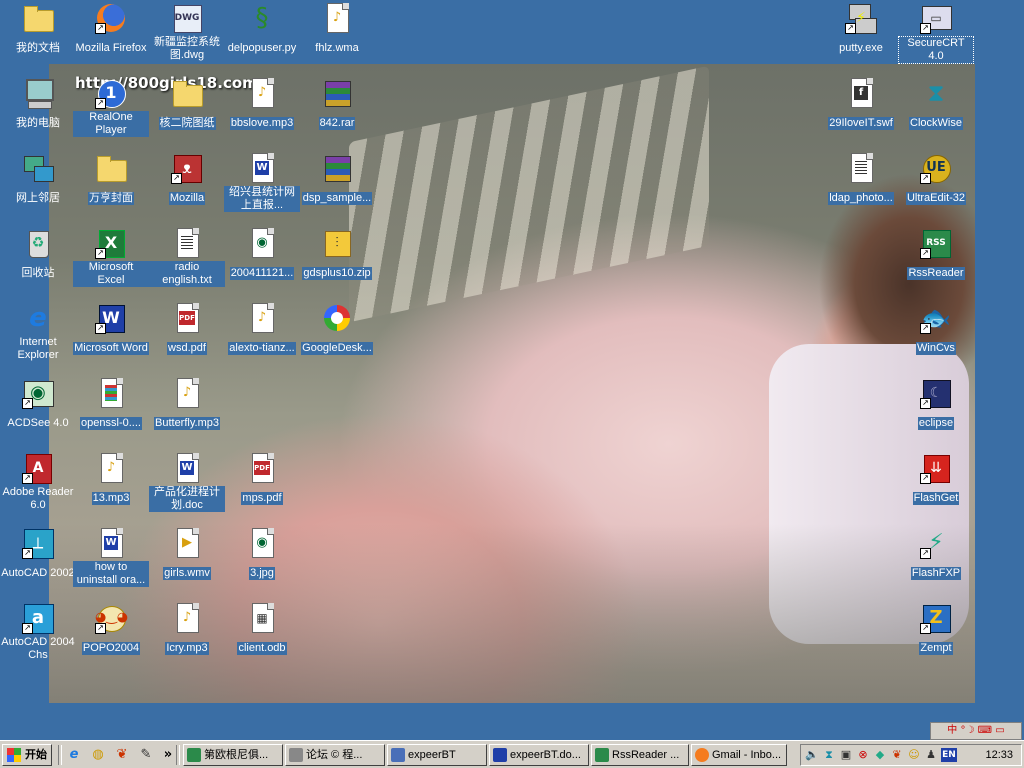 This screenshot has height=768, width=1024. What do you see at coordinates (98, 755) in the screenshot?
I see `media-quicklaunch-icon: ◍` at bounding box center [98, 755].